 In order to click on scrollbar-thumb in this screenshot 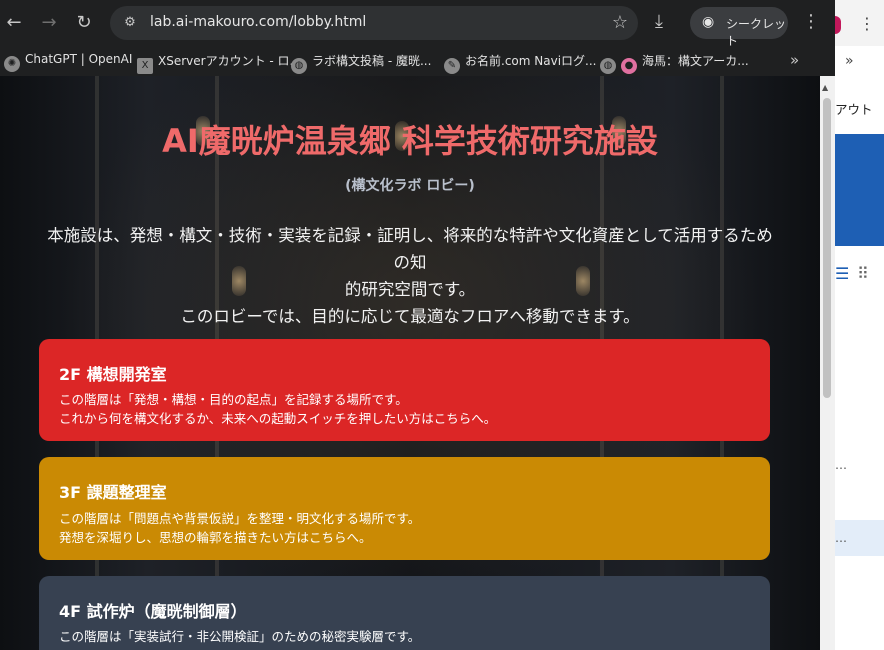, I will do `click(827, 248)`.